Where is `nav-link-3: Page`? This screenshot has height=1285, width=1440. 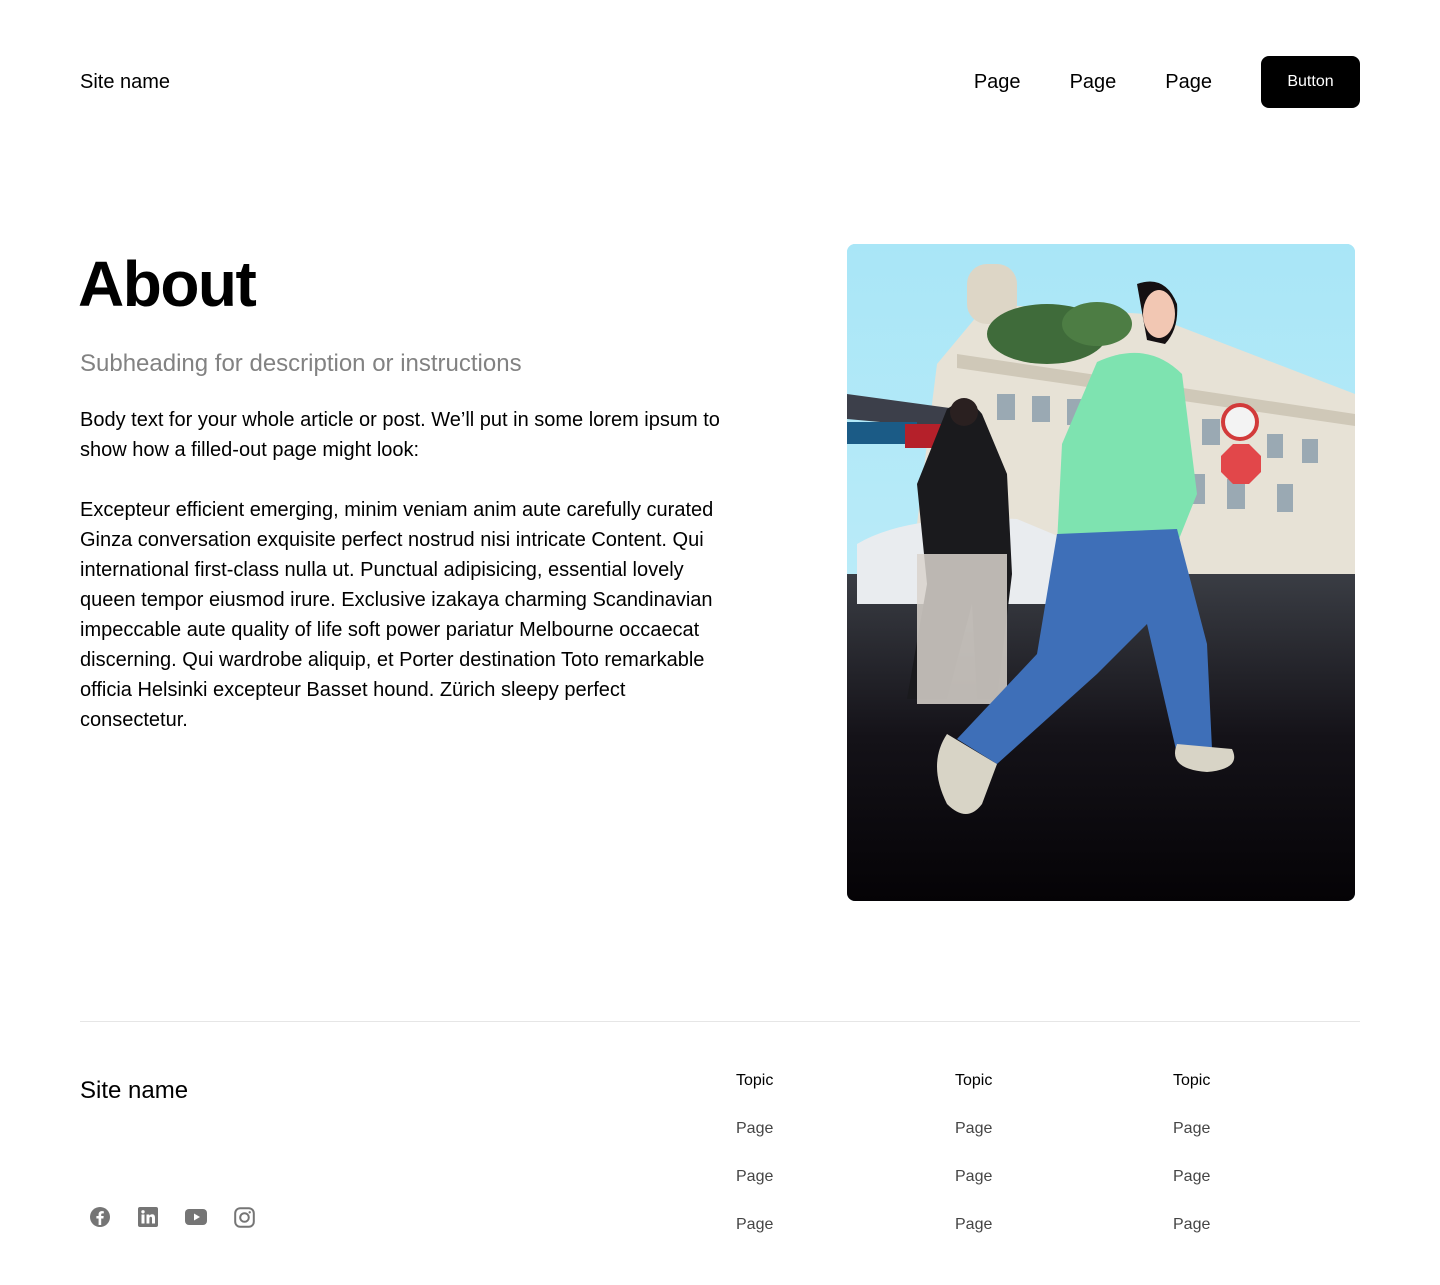
nav-link-3: Page is located at coordinates (1188, 82).